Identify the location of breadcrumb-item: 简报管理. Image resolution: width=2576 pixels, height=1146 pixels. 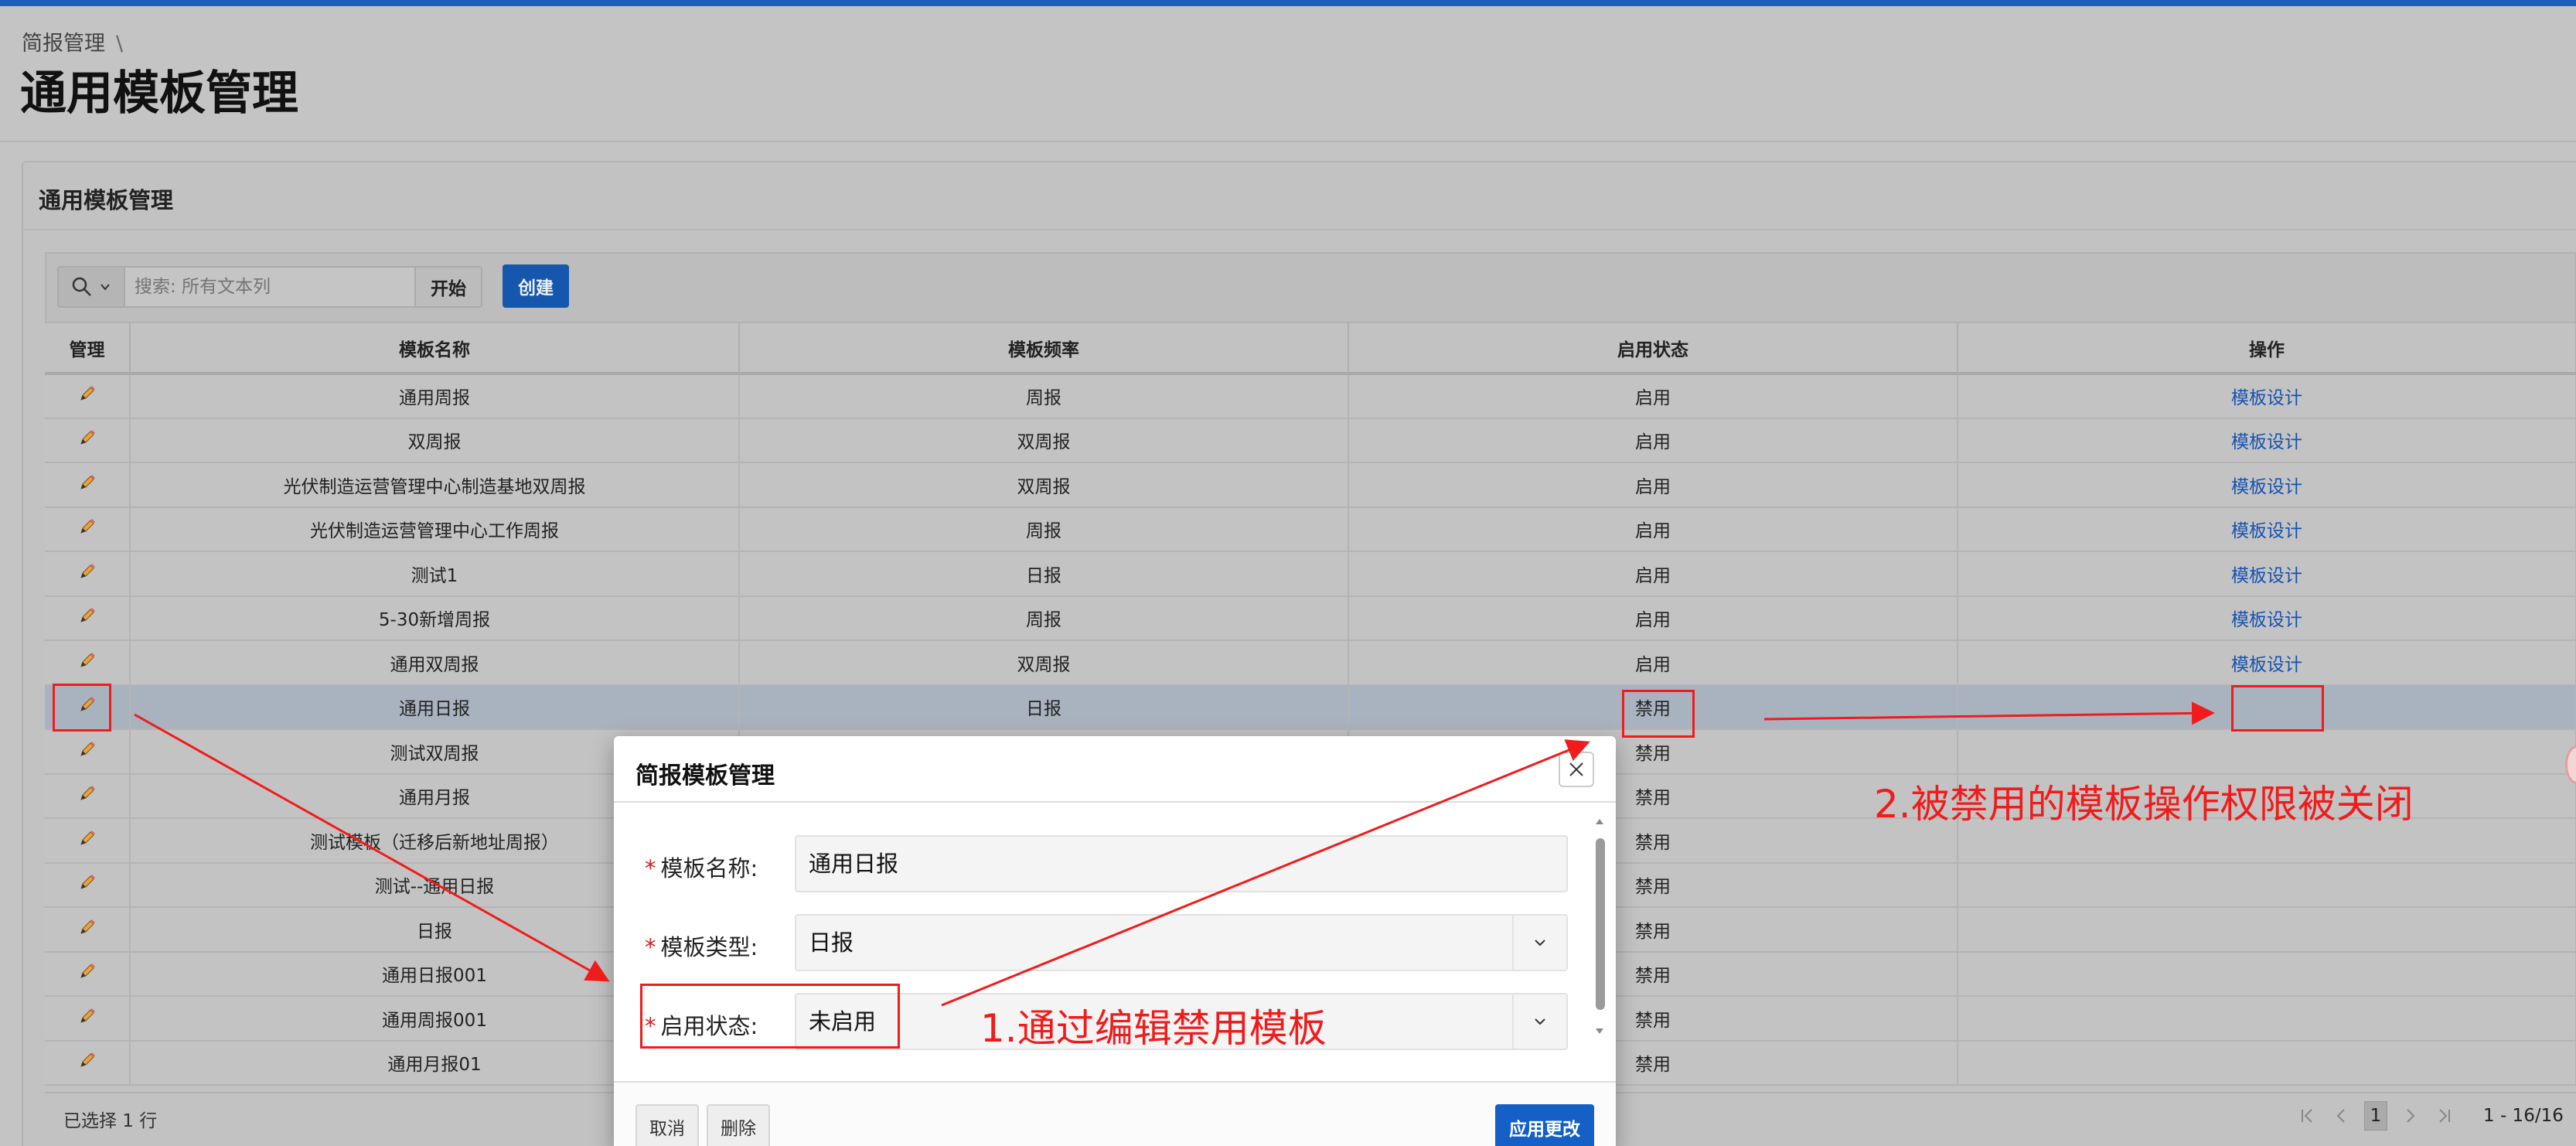
(63, 44).